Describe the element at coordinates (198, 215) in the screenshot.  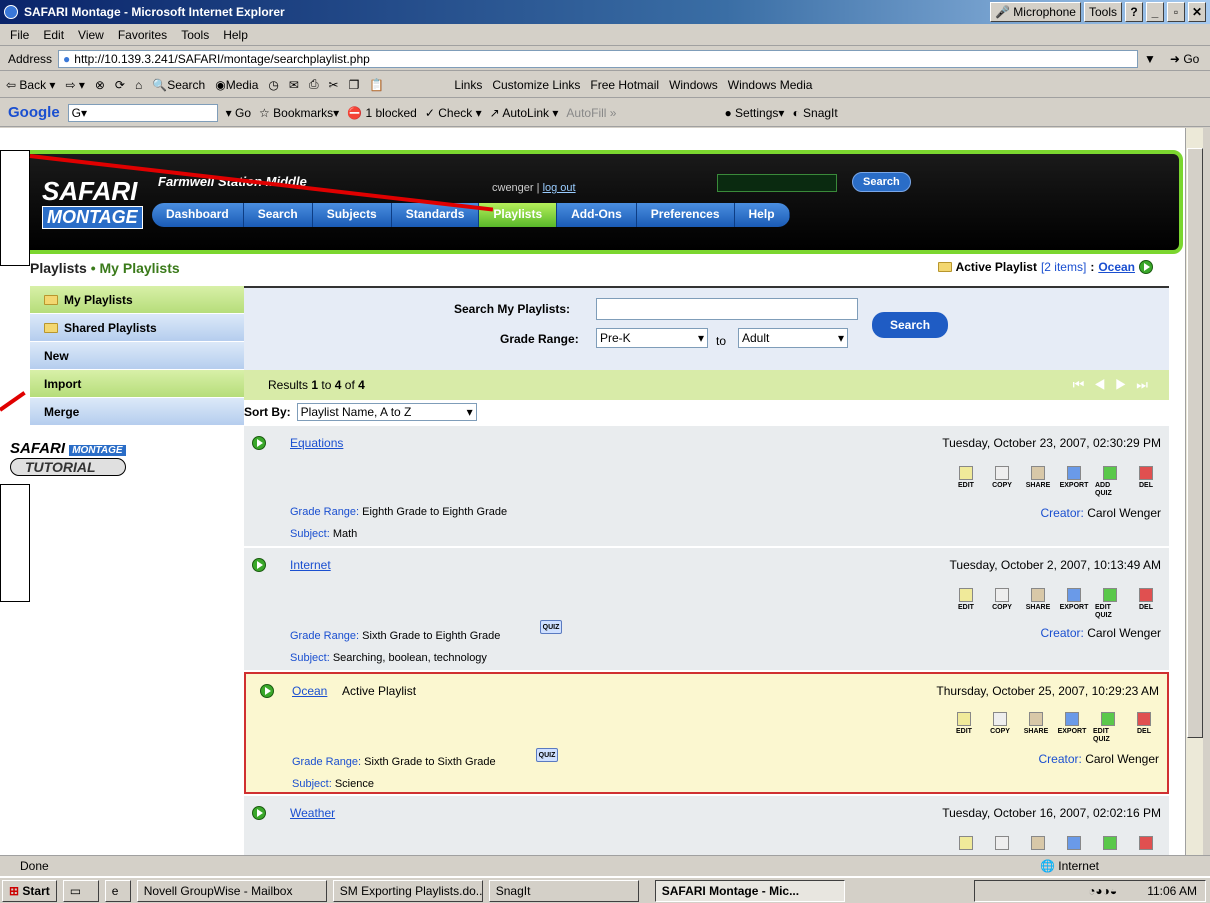
I see `tab-dashboard: Dashboard` at that location.